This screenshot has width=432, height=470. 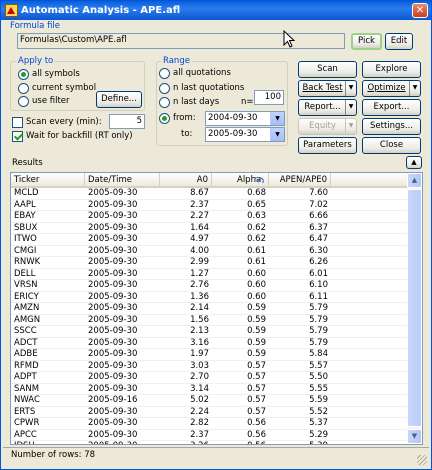 What do you see at coordinates (210, 355) in the screenshot?
I see `table-row: ADBE 2005-09-30 1.97 0.59 5.84` at bounding box center [210, 355].